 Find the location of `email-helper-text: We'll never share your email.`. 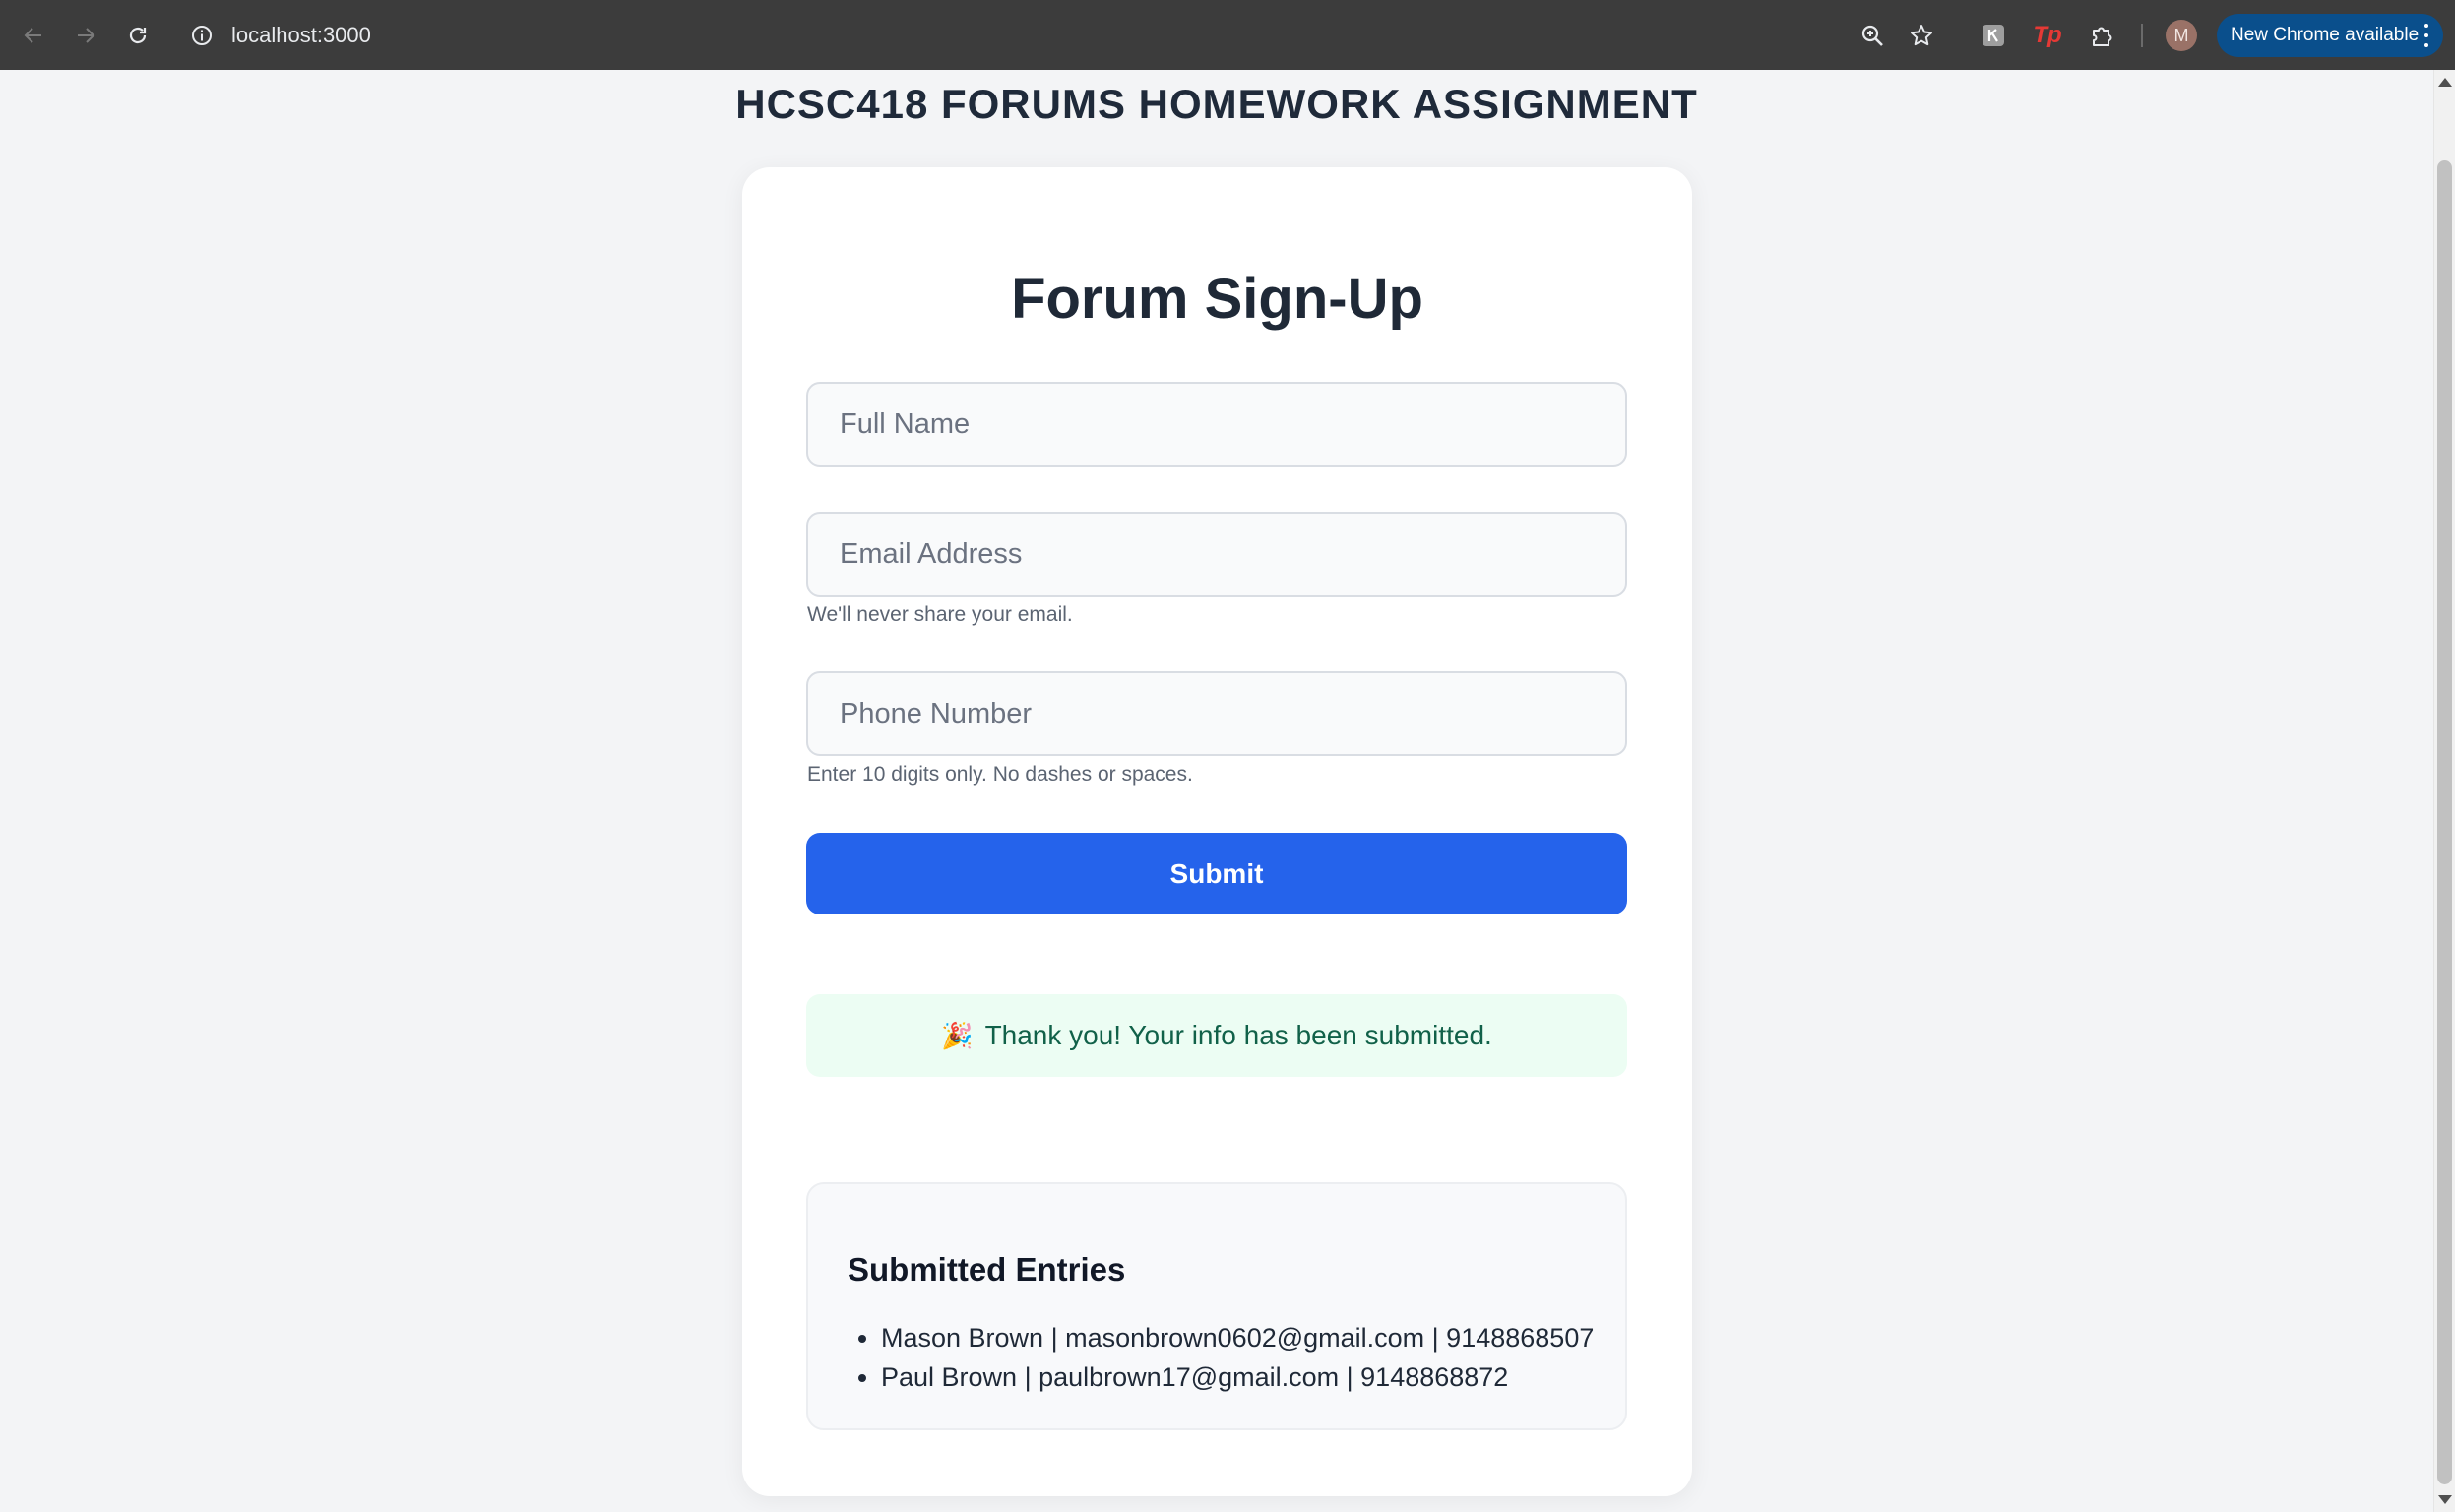

email-helper-text: We'll never share your email. is located at coordinates (940, 614).